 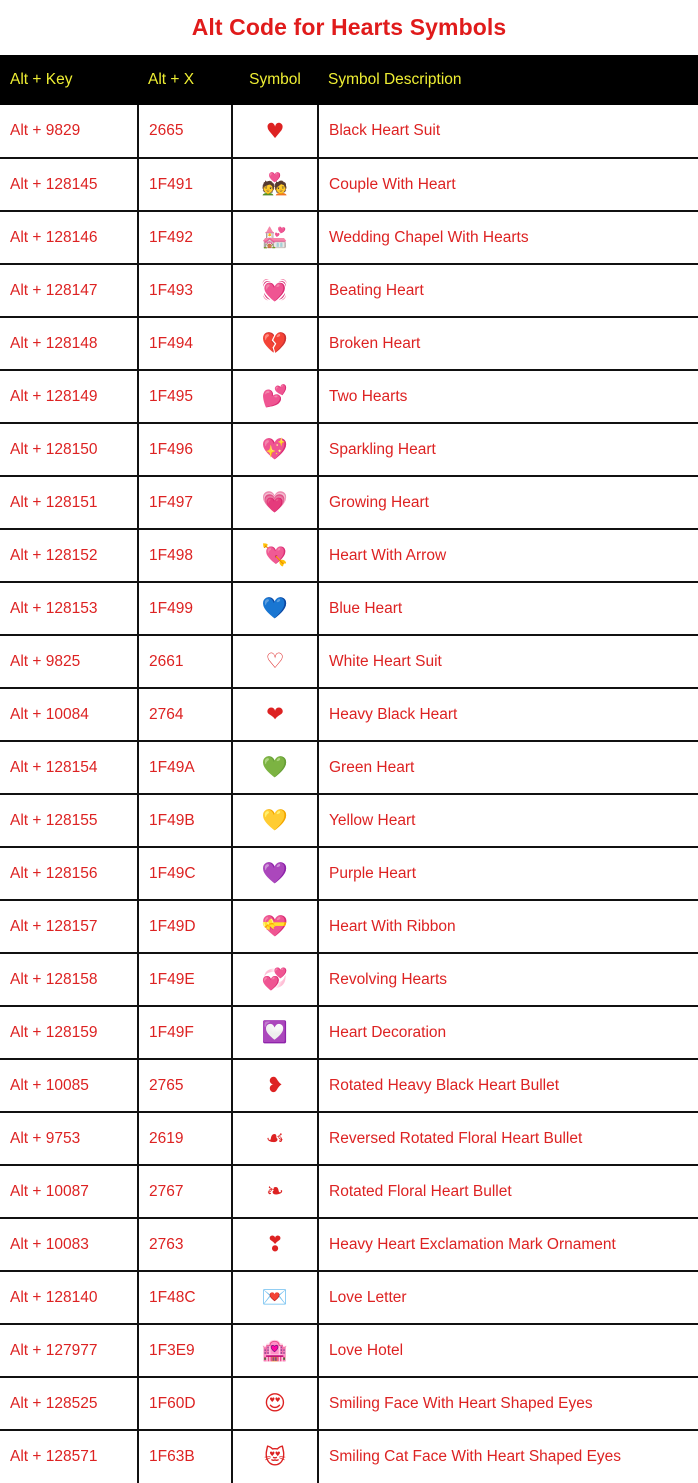 What do you see at coordinates (185, 1085) in the screenshot?
I see `cell-alt-x: 2765` at bounding box center [185, 1085].